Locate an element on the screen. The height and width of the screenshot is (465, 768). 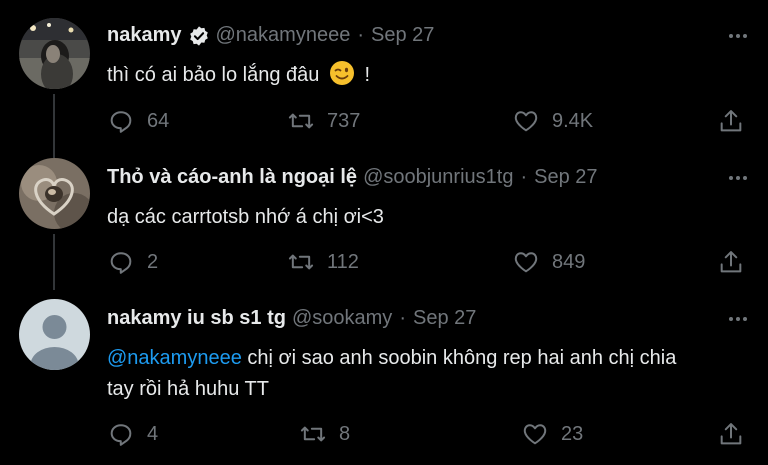
retweet-button: 112 is located at coordinates (323, 262).